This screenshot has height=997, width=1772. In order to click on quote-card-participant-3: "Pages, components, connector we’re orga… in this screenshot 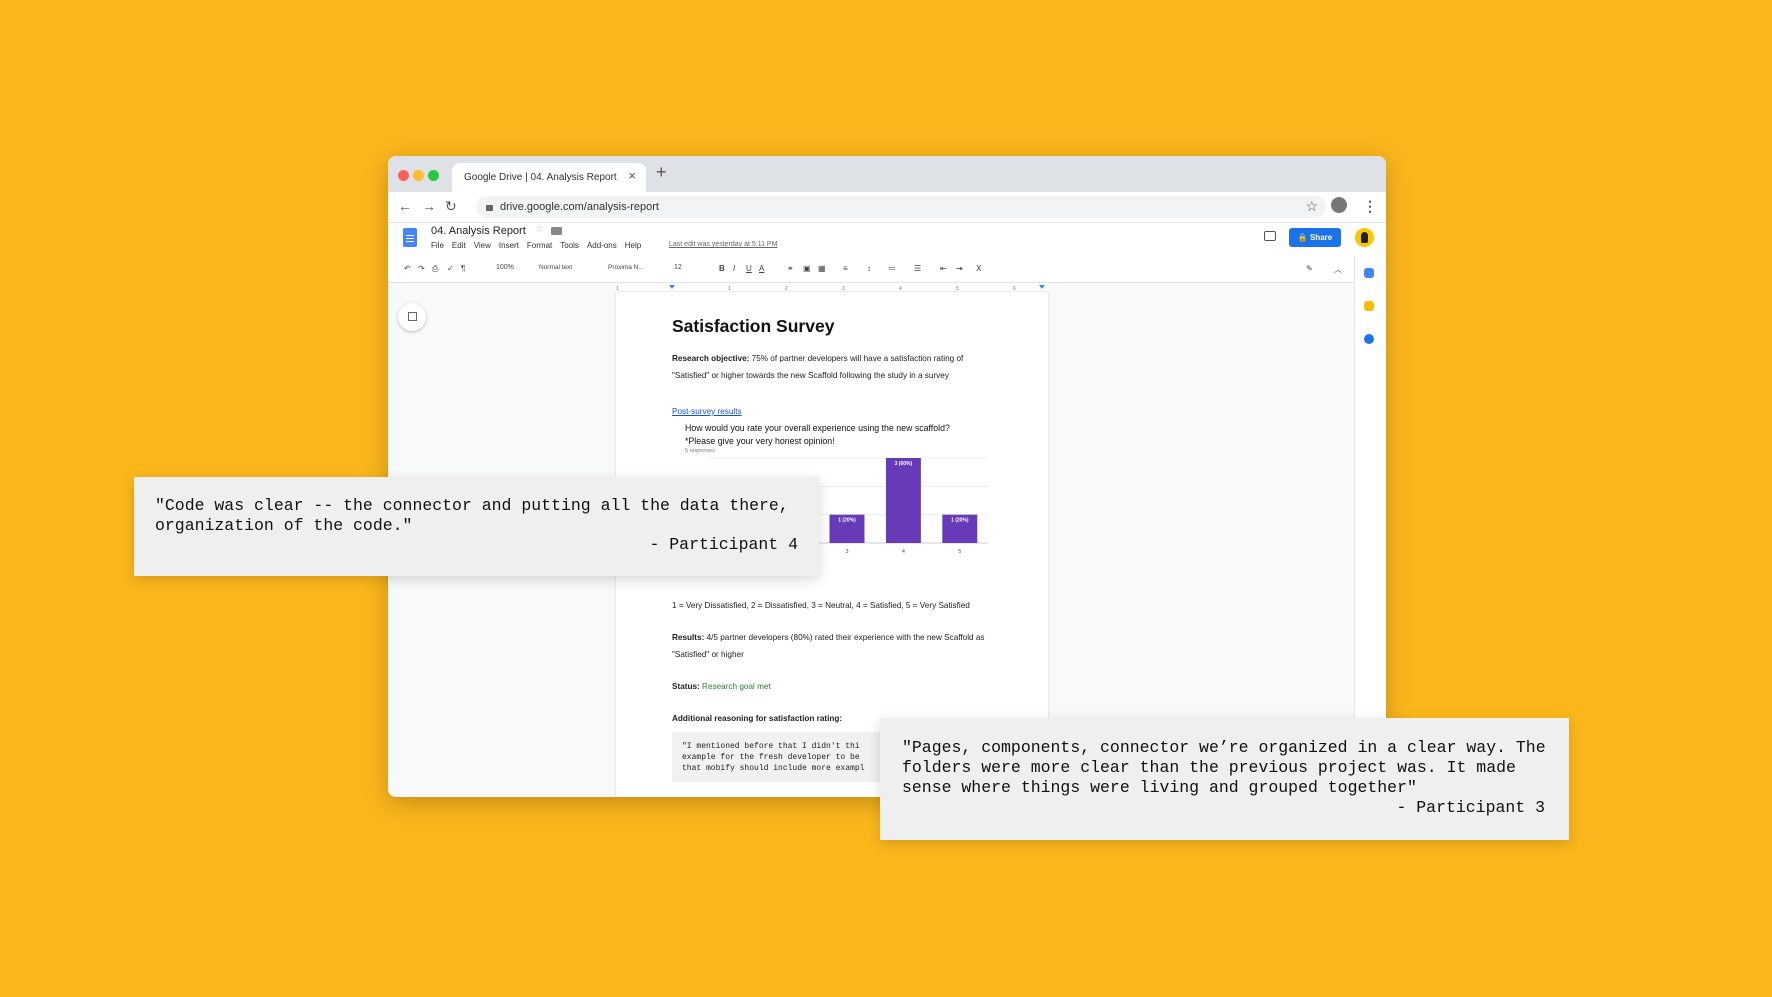, I will do `click(1224, 779)`.